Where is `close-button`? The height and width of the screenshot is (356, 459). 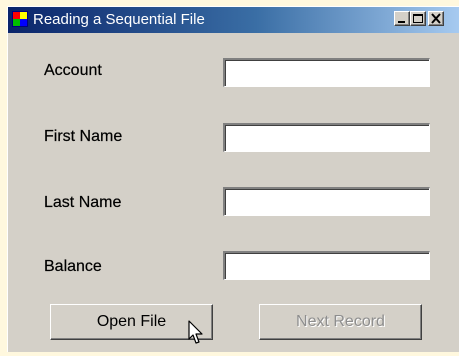
close-button is located at coordinates (436, 18).